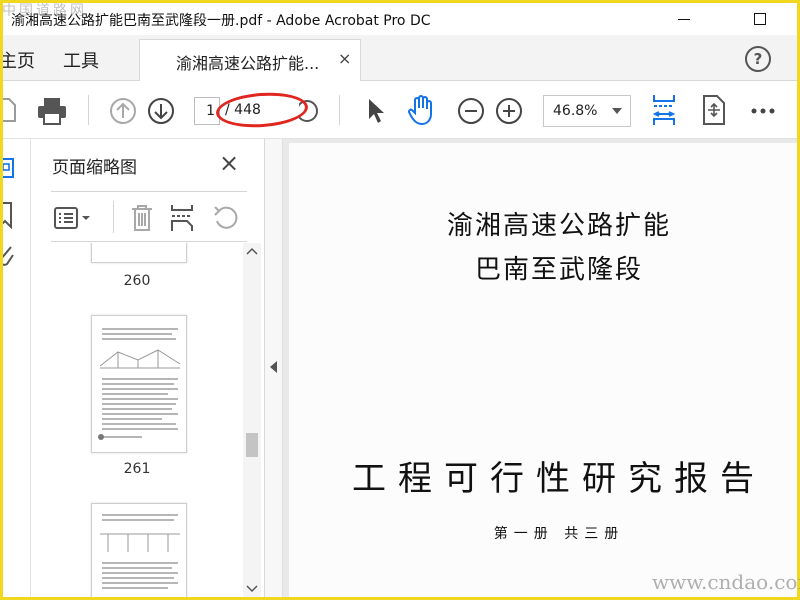 The image size is (800, 600). What do you see at coordinates (94, 168) in the screenshot?
I see `panel-title: 页面缩略图` at bounding box center [94, 168].